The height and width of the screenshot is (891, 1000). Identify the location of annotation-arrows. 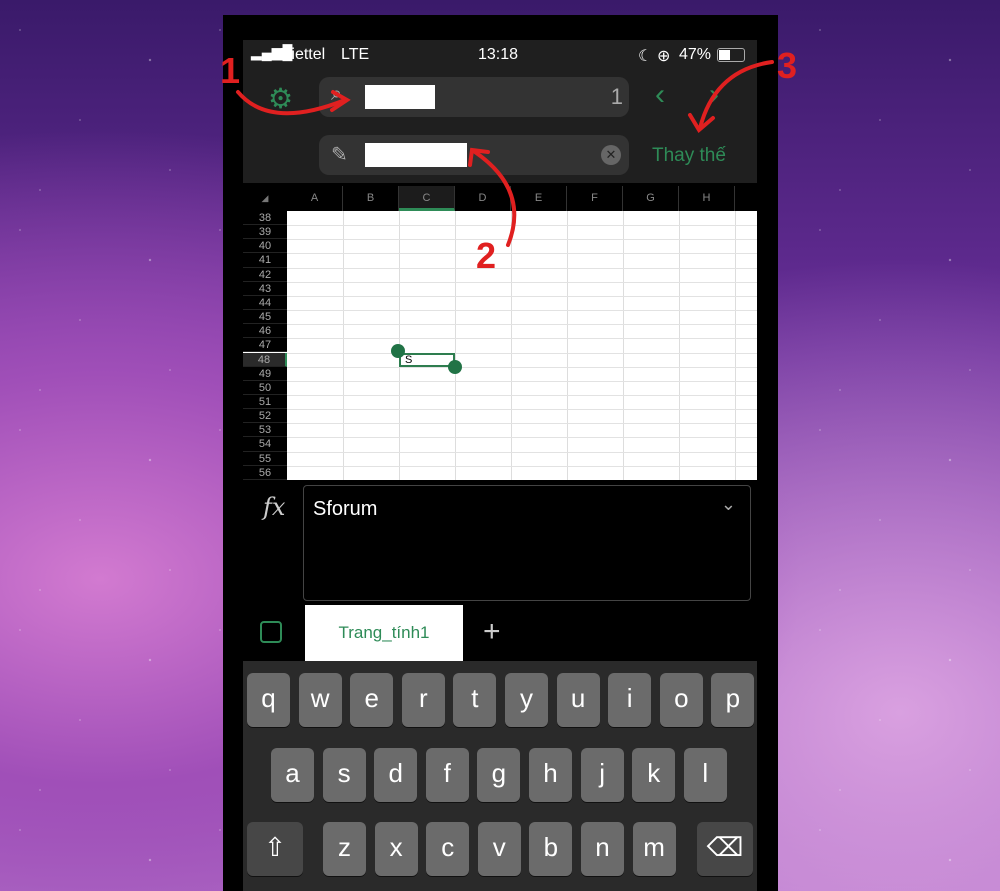
(505, 153).